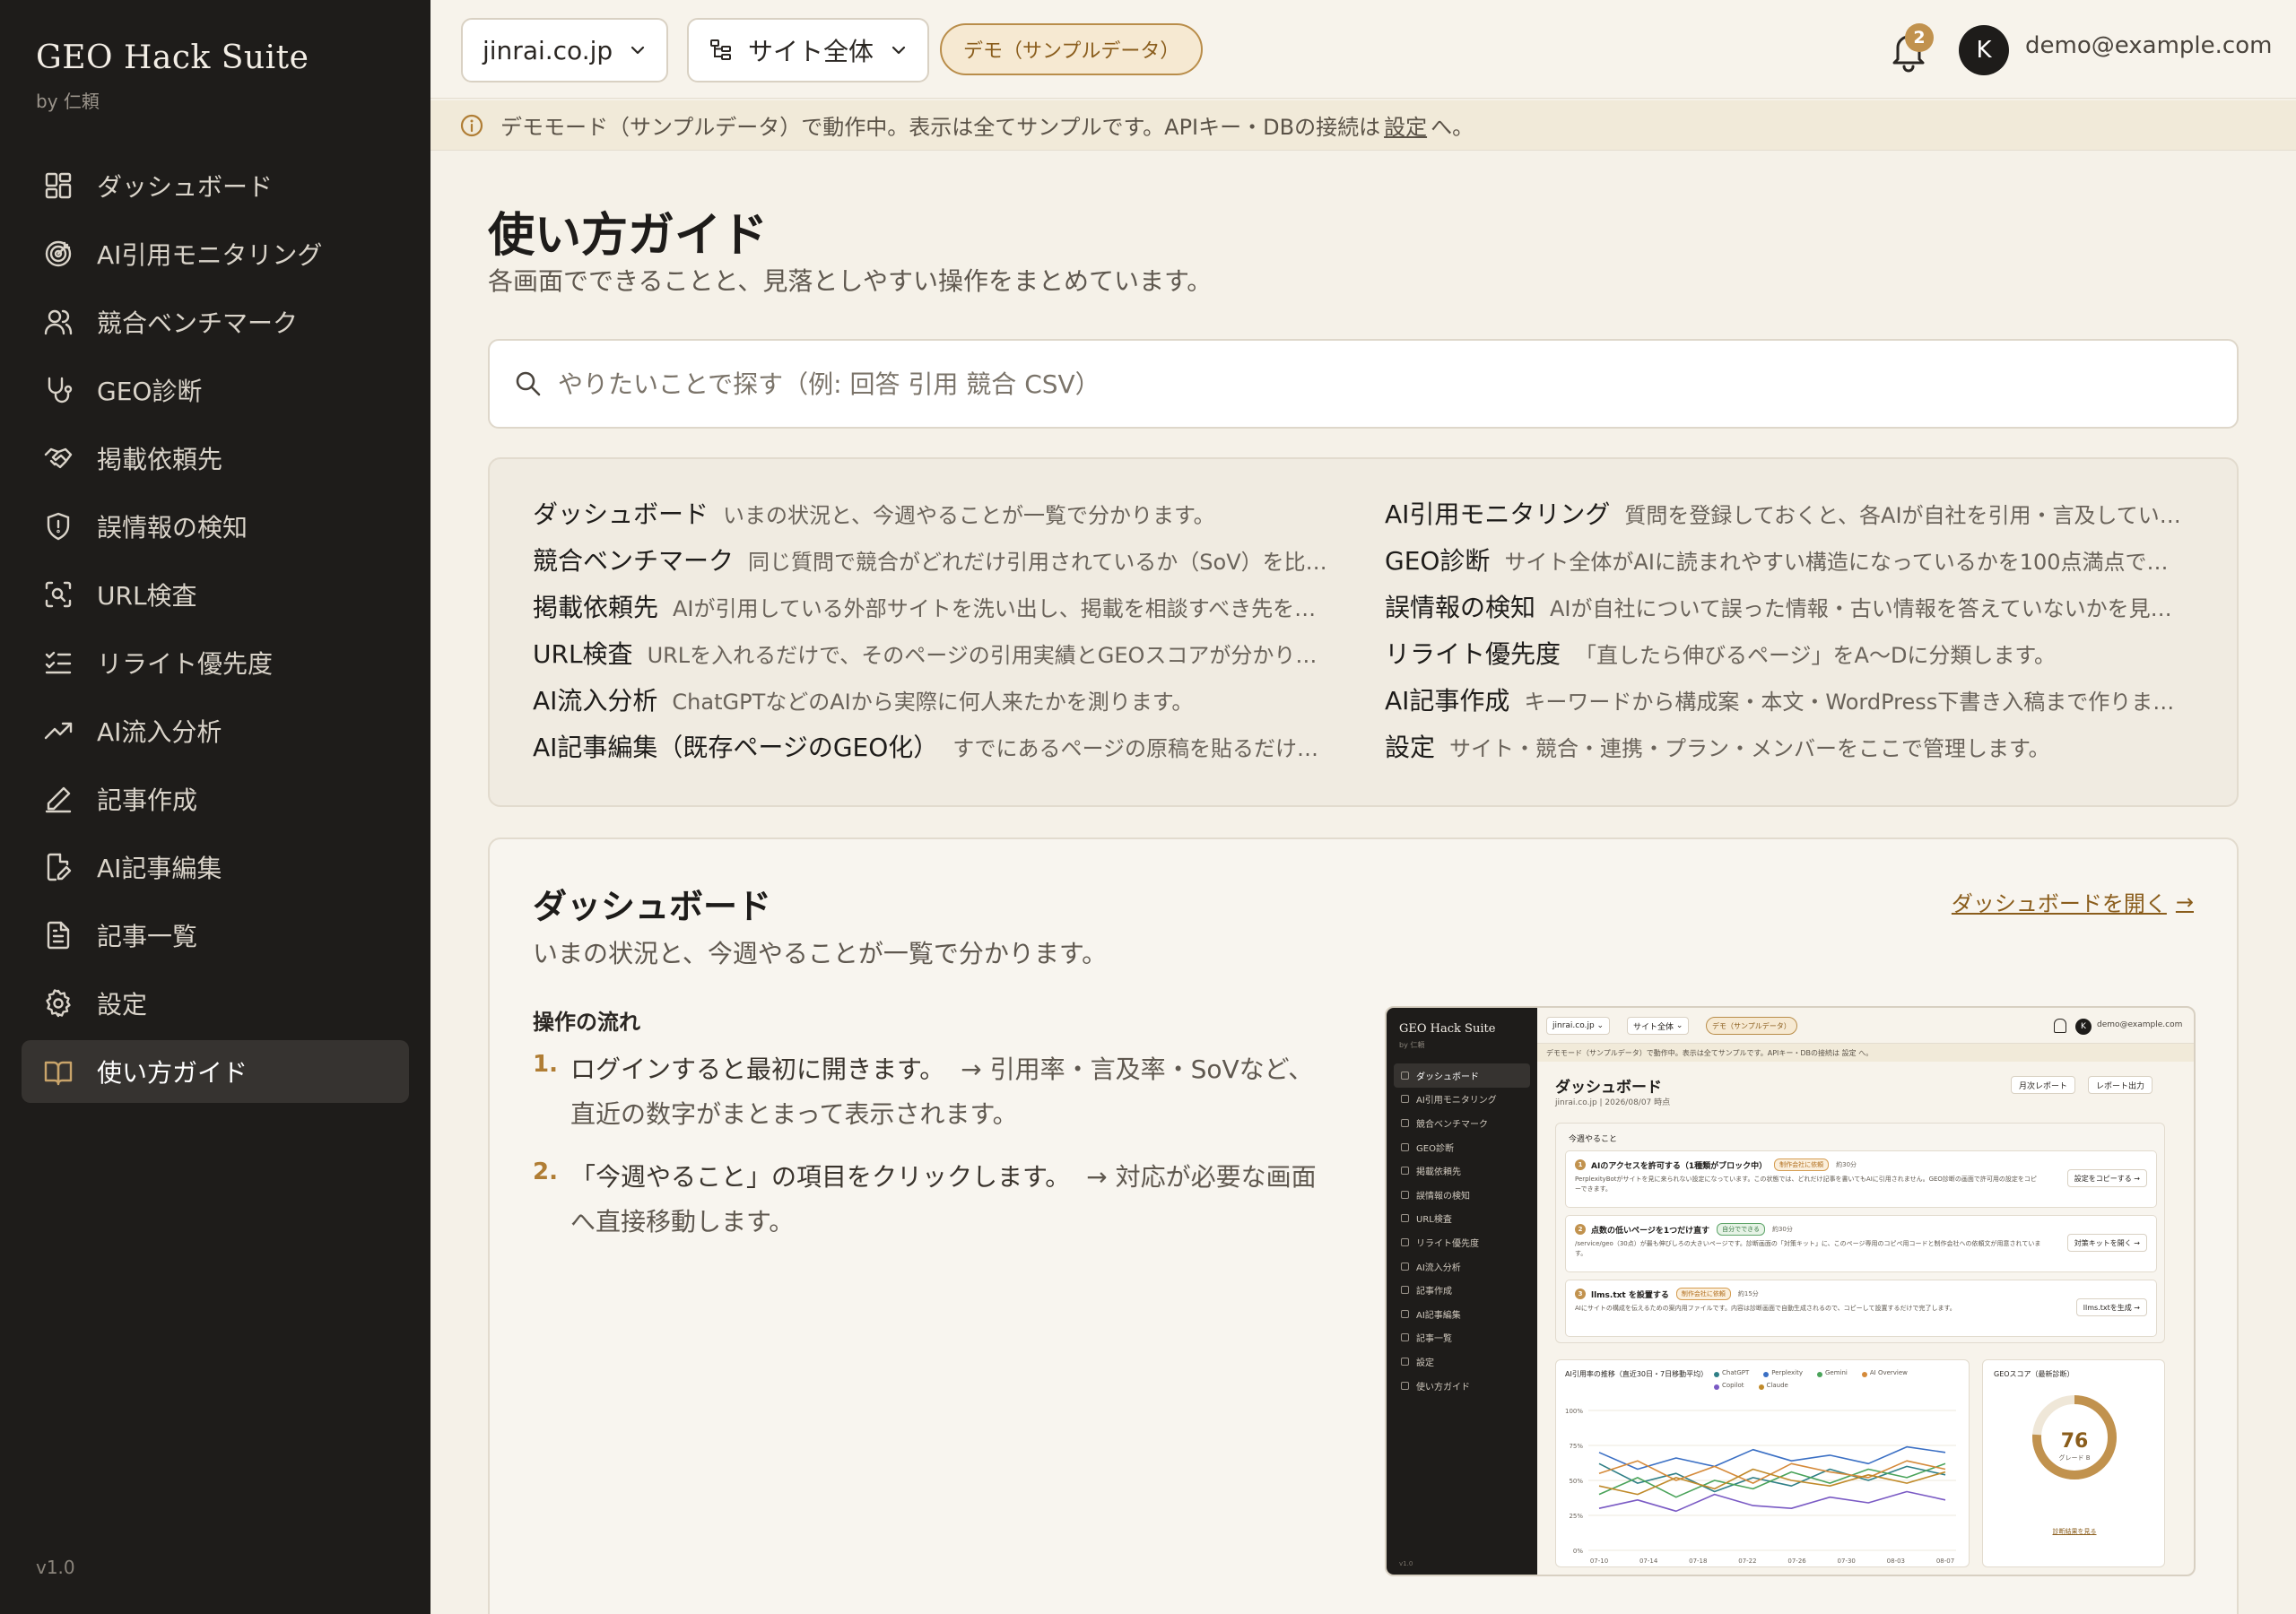  I want to click on preview-site-select: jinrai.co.jp ⌄, so click(1578, 1026).